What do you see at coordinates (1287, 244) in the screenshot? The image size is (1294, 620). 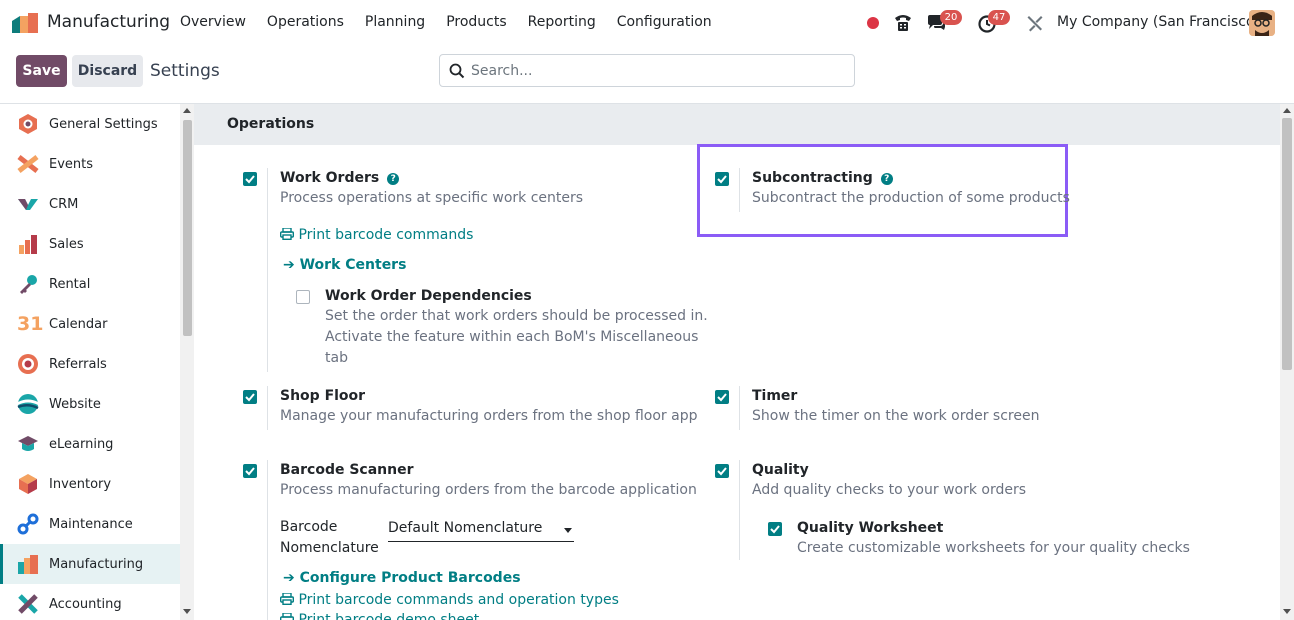 I see `main-scrollbar-thumb` at bounding box center [1287, 244].